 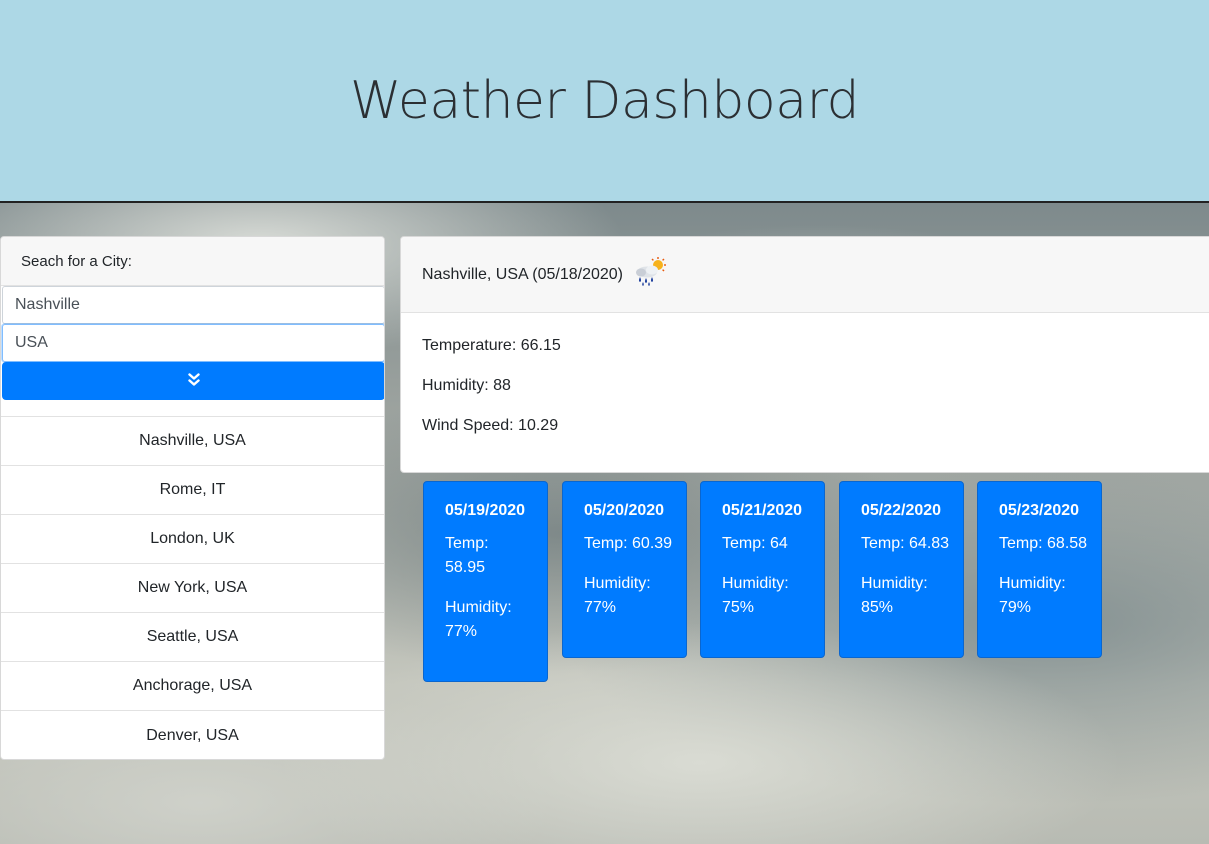 I want to click on forecast-humidity-value: 75%, so click(x=738, y=607).